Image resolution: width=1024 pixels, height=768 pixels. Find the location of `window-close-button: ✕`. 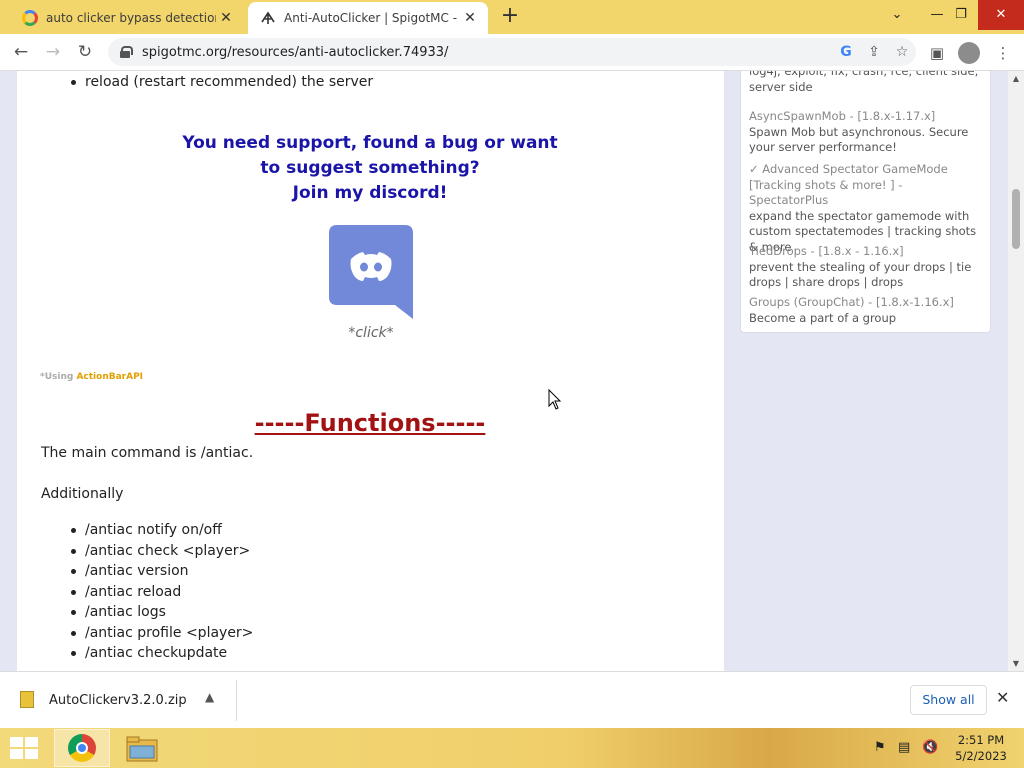

window-close-button: ✕ is located at coordinates (1001, 15).